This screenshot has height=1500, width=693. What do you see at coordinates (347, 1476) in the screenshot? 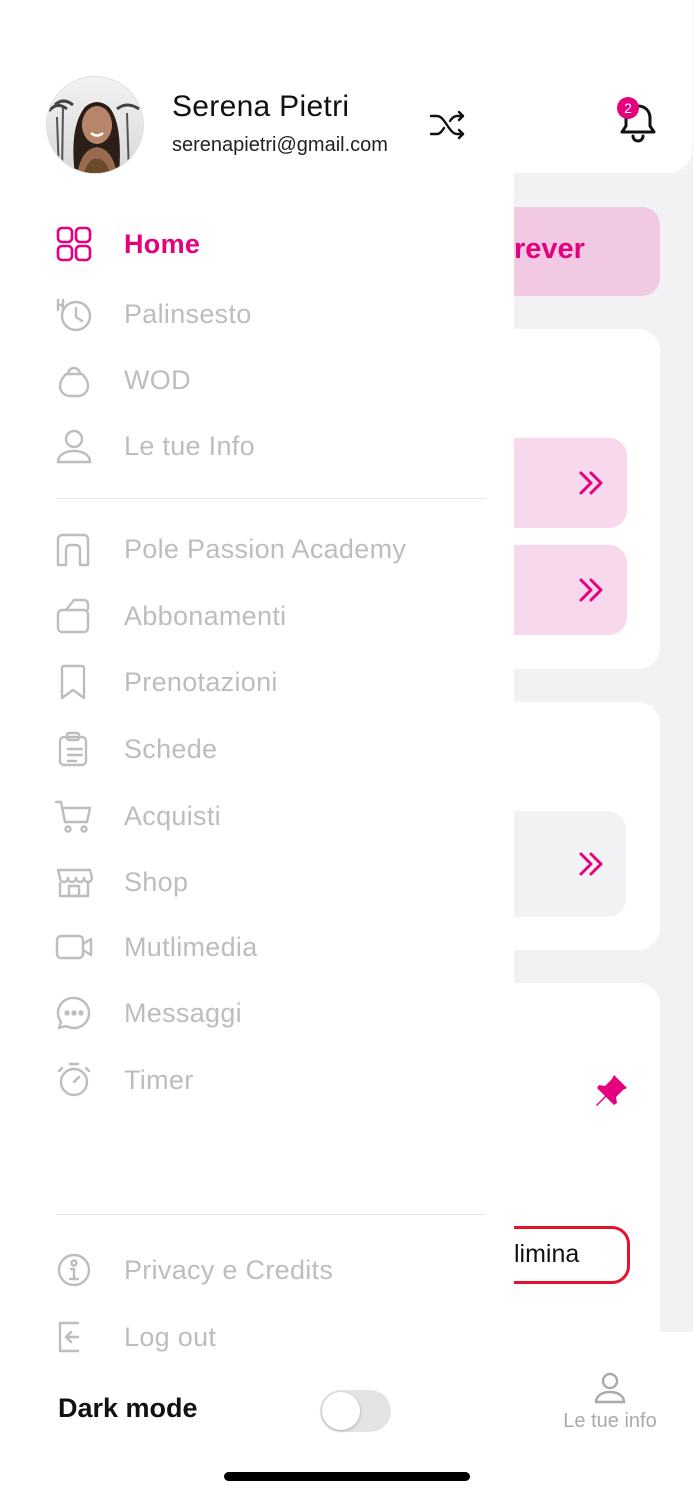
I see `home-indicator` at bounding box center [347, 1476].